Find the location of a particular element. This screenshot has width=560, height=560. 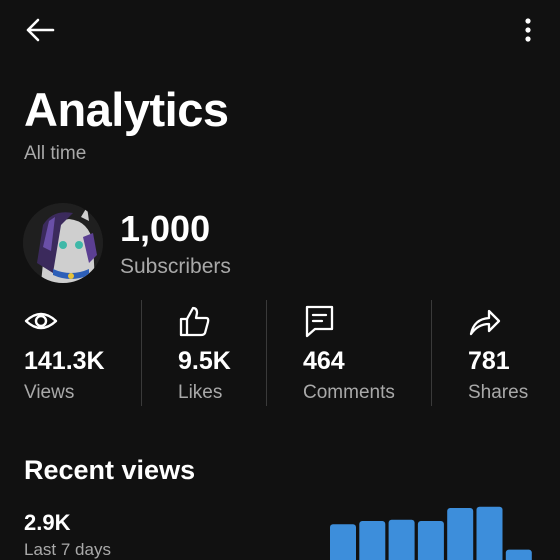

likes-value: 9.5K is located at coordinates (204, 361).